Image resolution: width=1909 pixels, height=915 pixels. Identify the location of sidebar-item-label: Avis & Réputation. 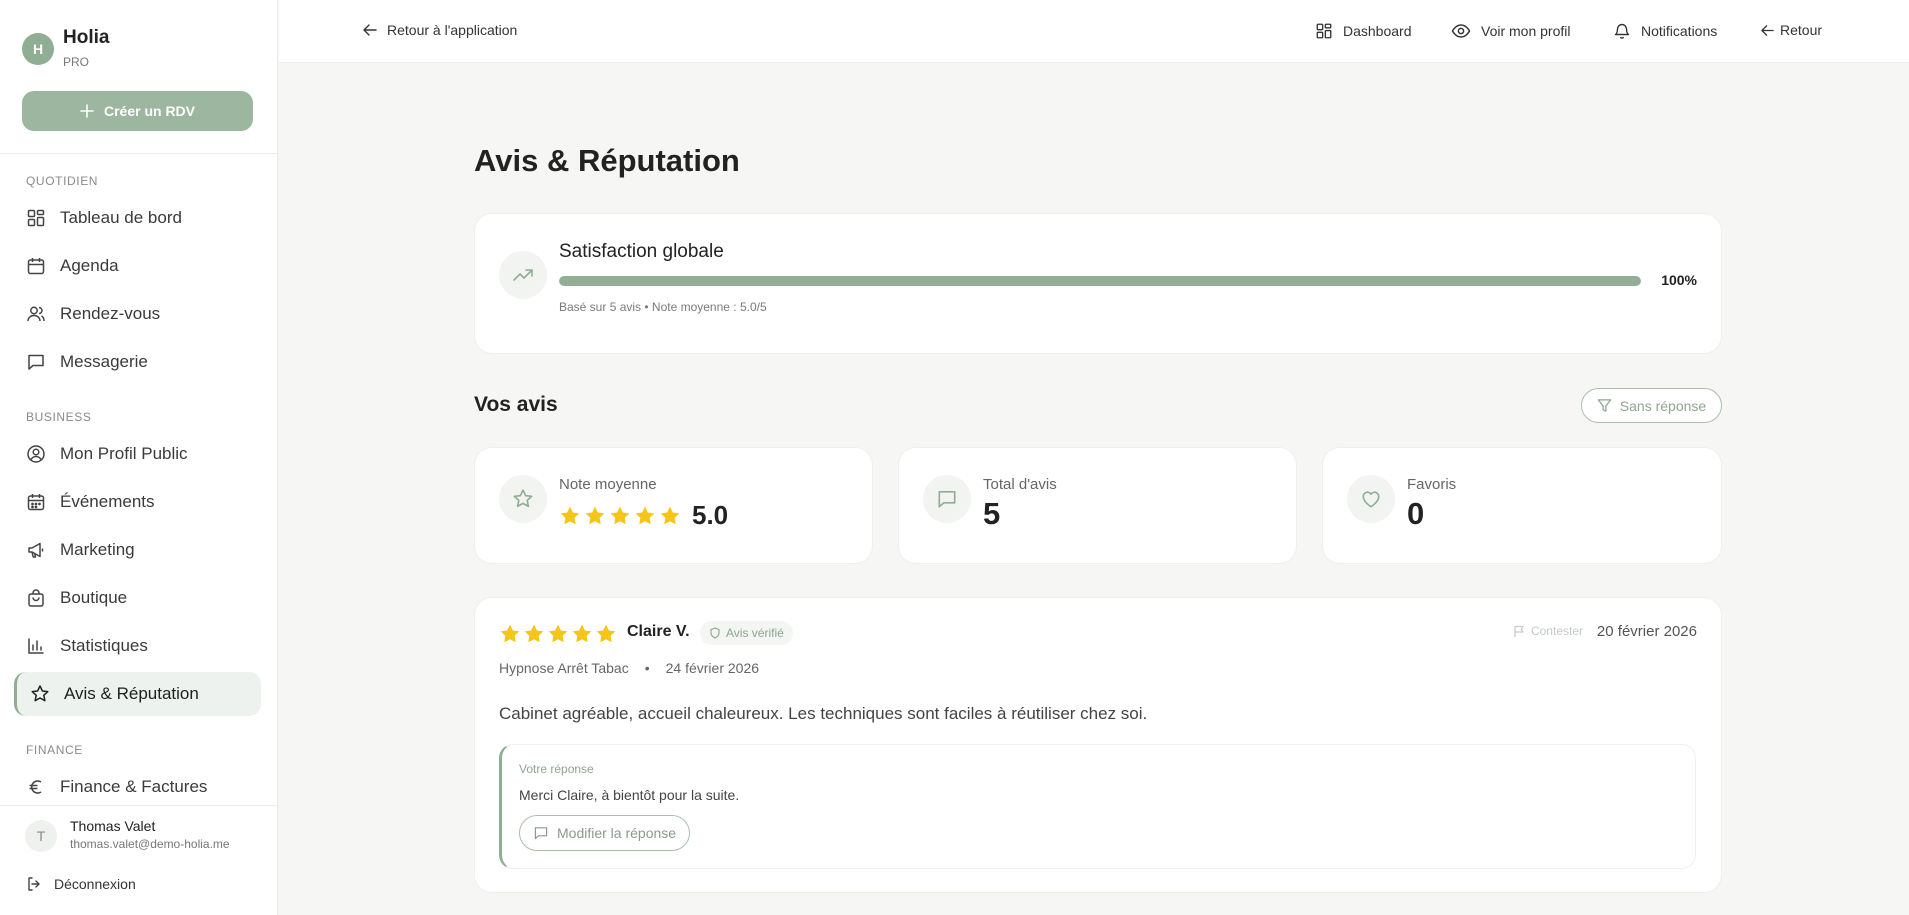
(131, 693).